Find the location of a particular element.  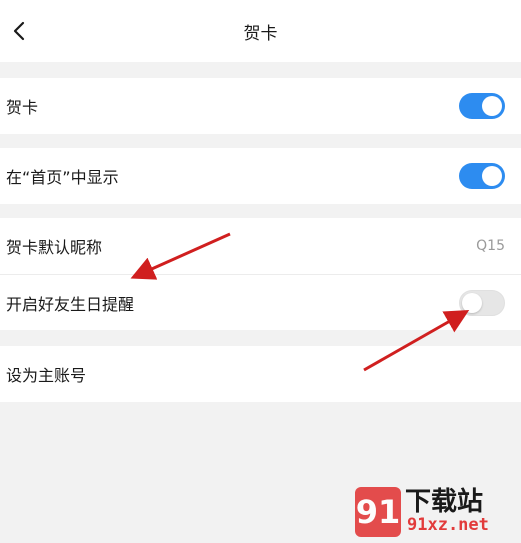

nickname-value: Q15 is located at coordinates (490, 246).